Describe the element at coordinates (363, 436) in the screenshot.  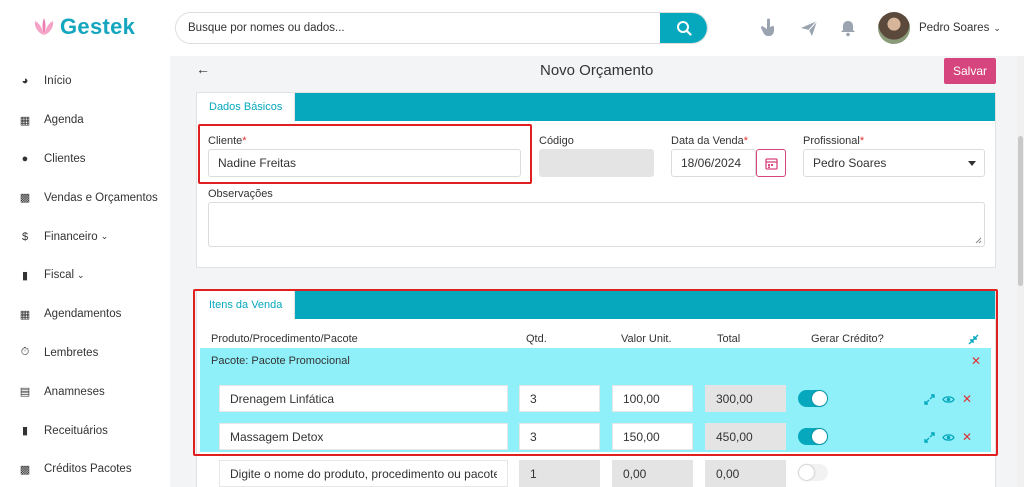
I see `item-name-field: Massagem Detox` at that location.